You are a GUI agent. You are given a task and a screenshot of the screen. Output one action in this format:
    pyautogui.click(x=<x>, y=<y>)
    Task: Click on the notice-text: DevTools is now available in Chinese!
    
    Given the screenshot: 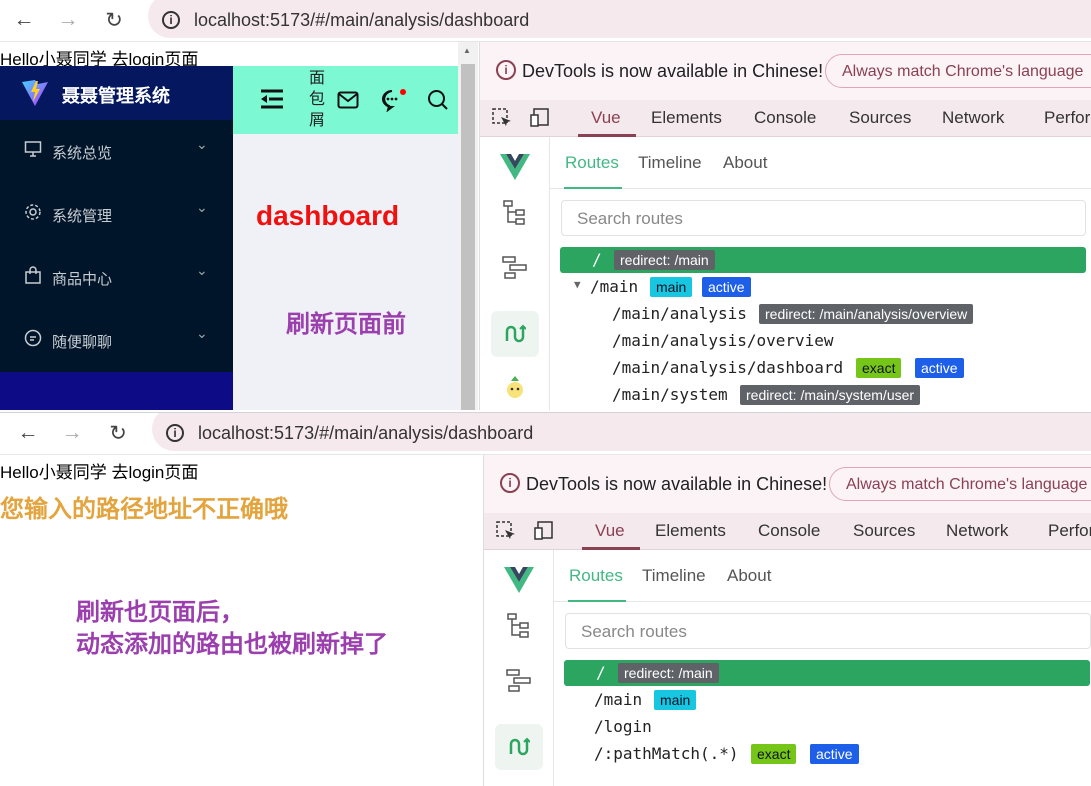 What is the action you would take?
    pyautogui.click(x=677, y=484)
    